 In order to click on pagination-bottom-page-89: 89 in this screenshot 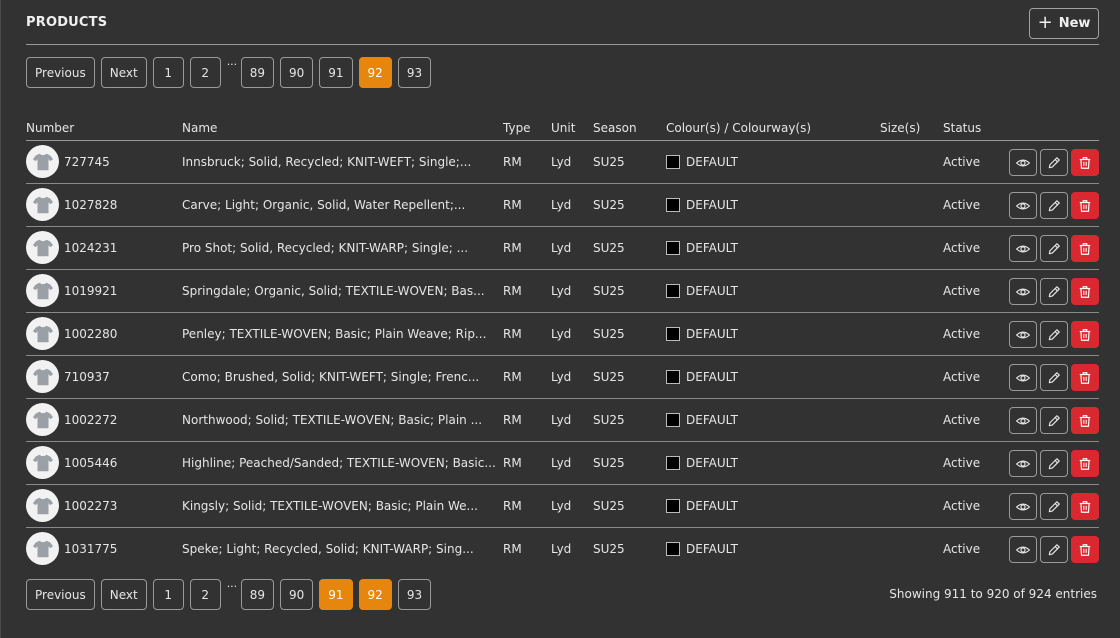, I will do `click(257, 594)`.